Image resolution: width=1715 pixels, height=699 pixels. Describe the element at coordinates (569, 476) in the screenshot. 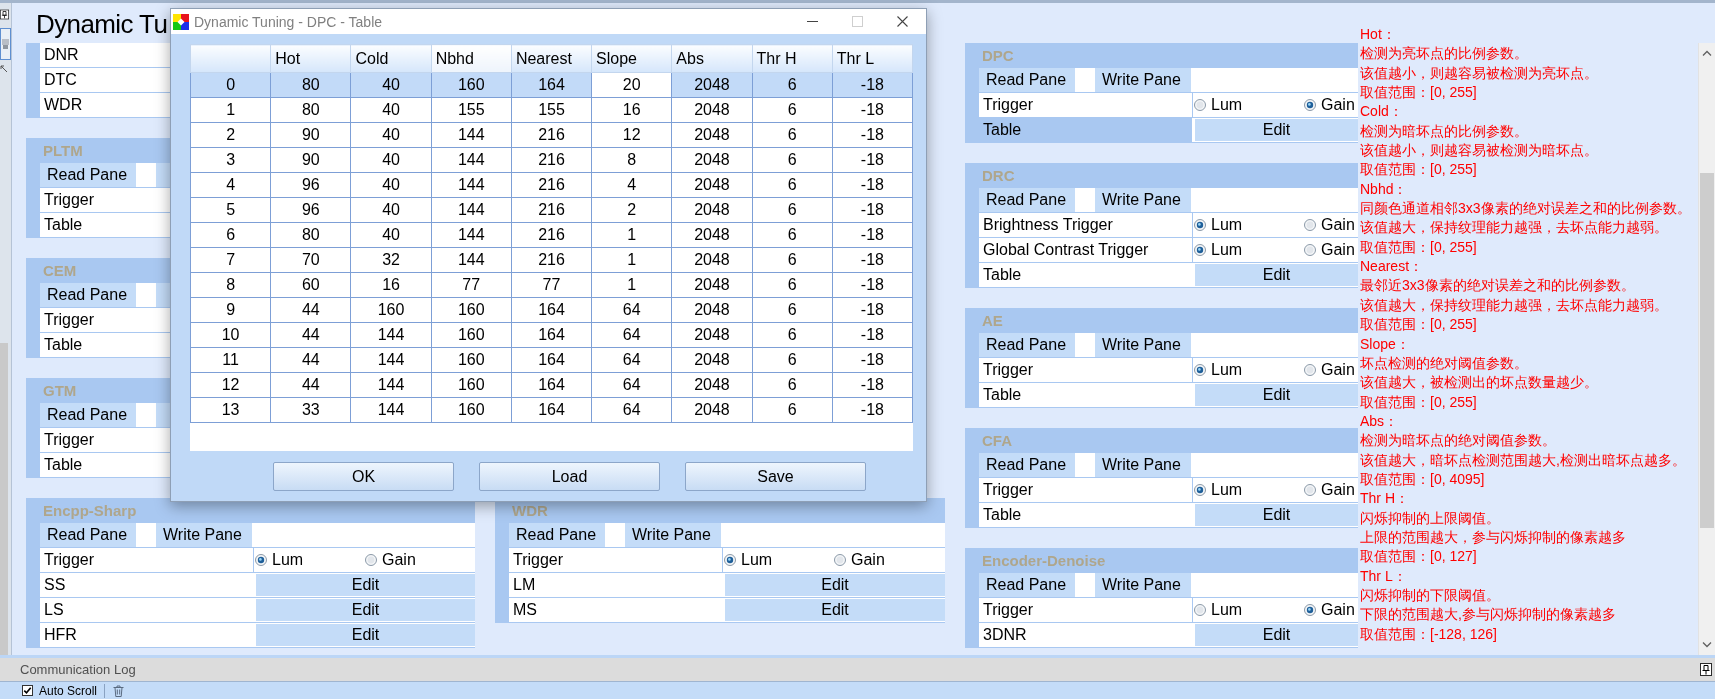

I see `dialog-button: Load` at that location.